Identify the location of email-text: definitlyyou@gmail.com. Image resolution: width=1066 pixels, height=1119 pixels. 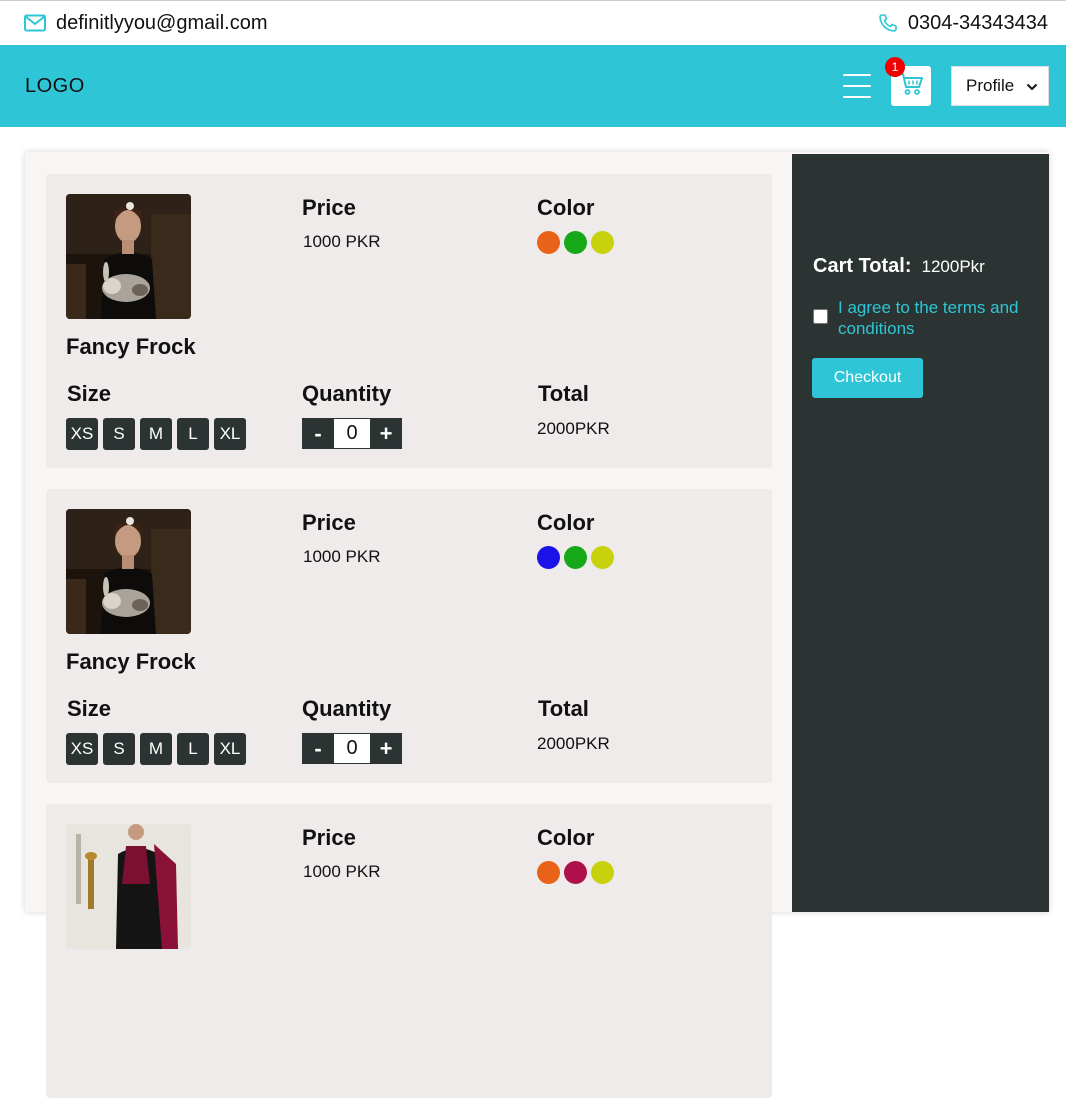
(162, 22).